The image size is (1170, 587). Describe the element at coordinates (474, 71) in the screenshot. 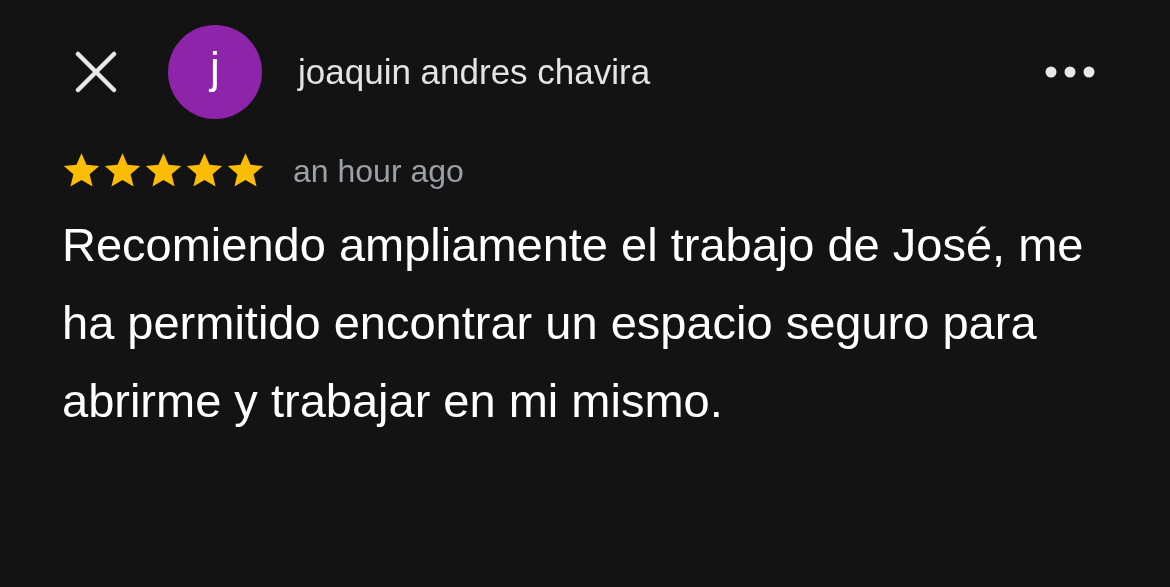

I see `author-name: joaquin andres chavira` at that location.